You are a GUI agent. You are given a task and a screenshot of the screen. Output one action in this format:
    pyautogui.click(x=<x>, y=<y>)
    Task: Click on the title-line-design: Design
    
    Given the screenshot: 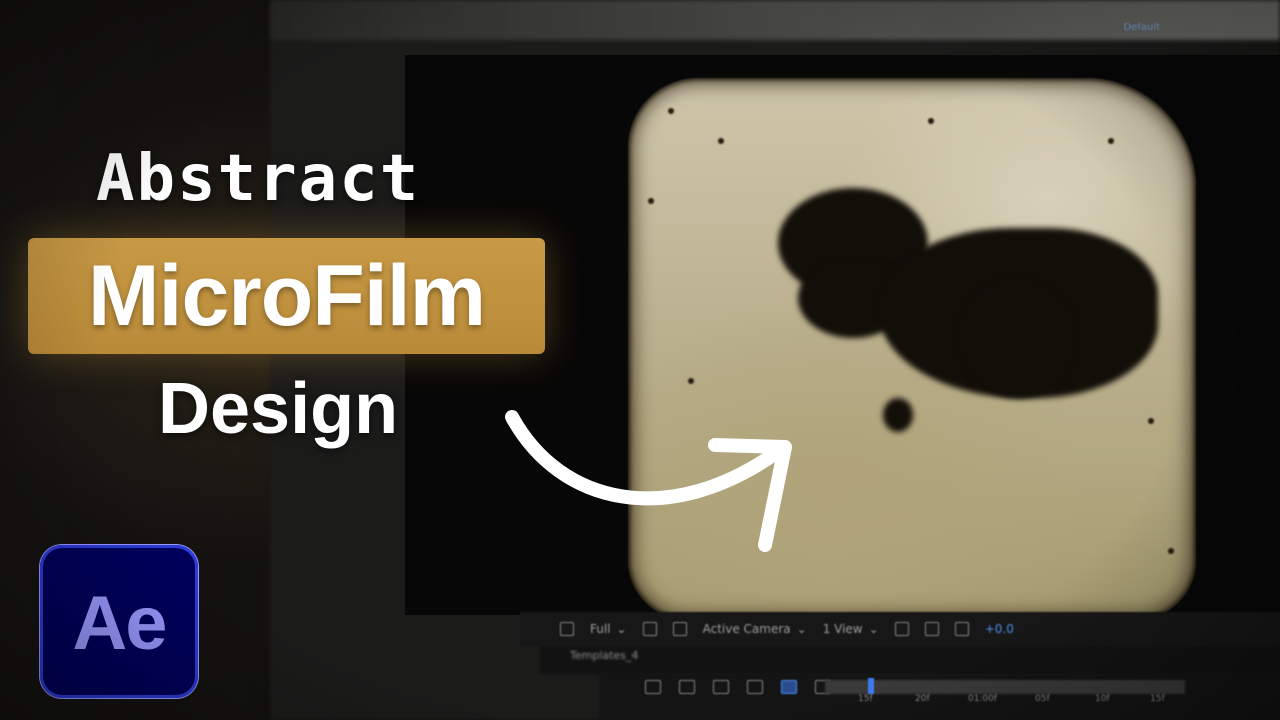 What is the action you would take?
    pyautogui.click(x=278, y=409)
    